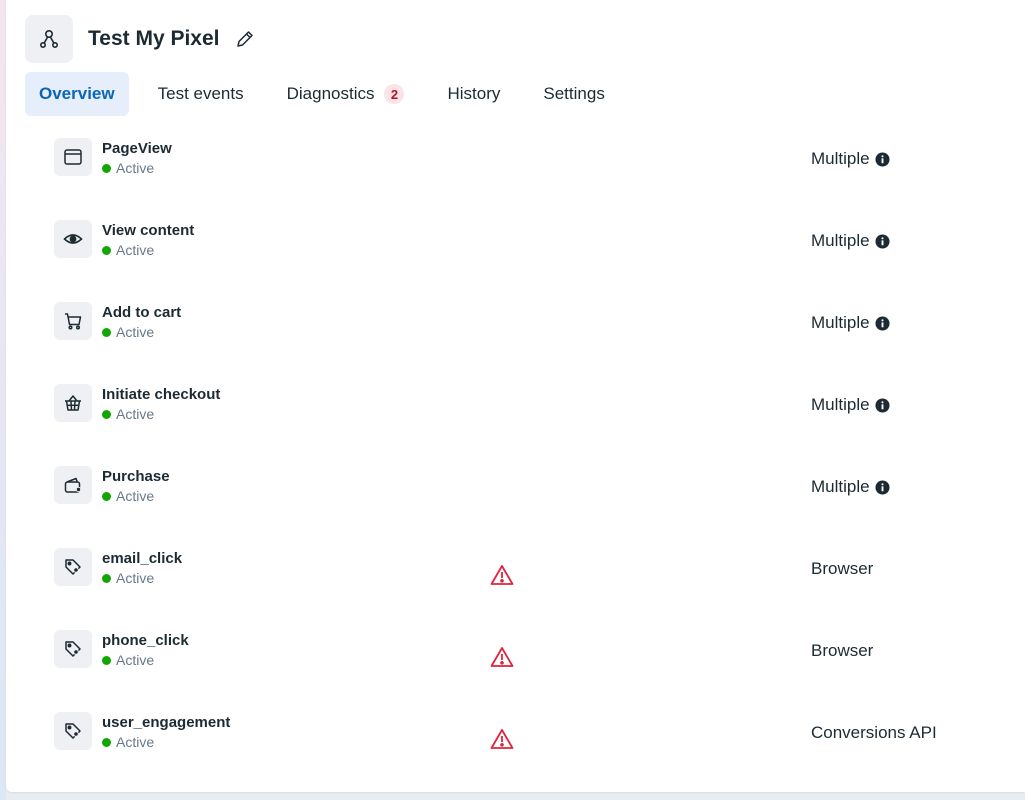  Describe the element at coordinates (534, 669) in the screenshot. I see `event-row-phone-click: phone_click Active Browser` at that location.